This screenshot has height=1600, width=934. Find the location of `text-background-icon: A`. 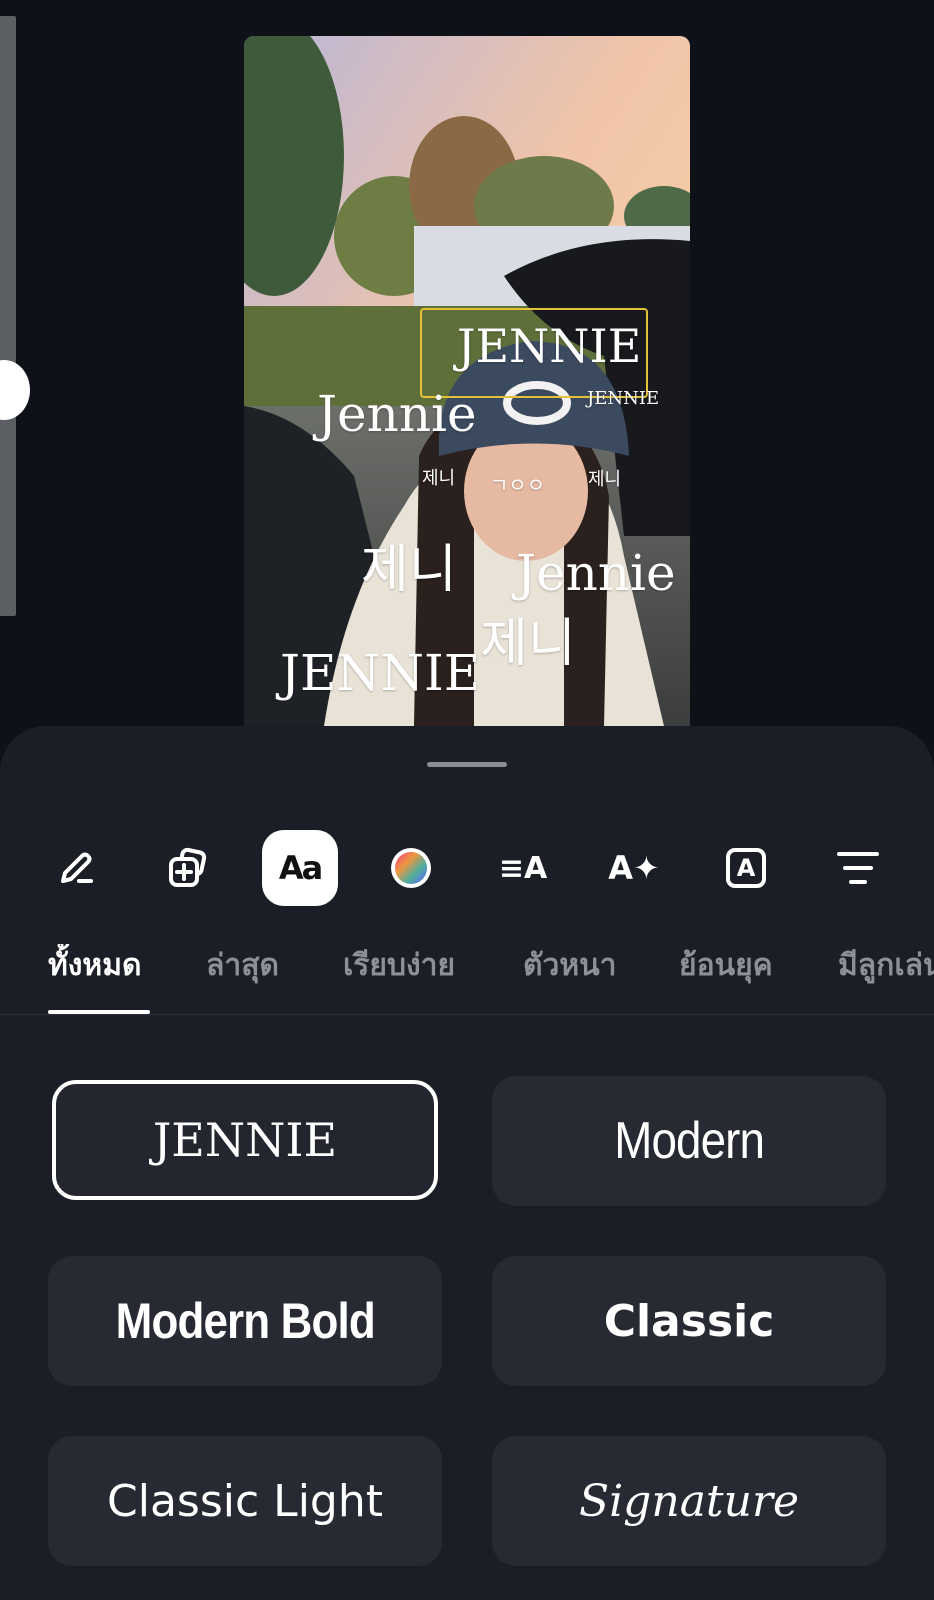

text-background-icon: A is located at coordinates (746, 868).